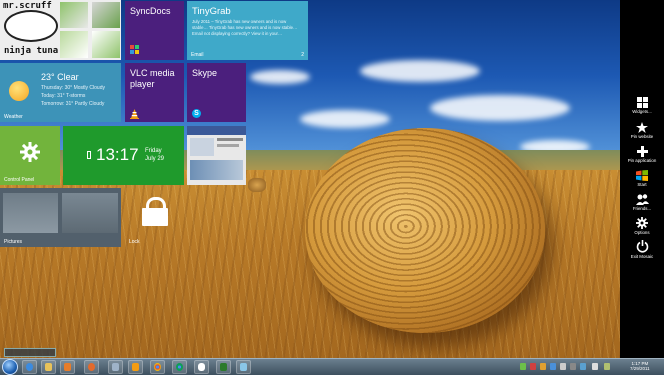  I want to click on pictures-caption: Pictures, so click(13, 242).